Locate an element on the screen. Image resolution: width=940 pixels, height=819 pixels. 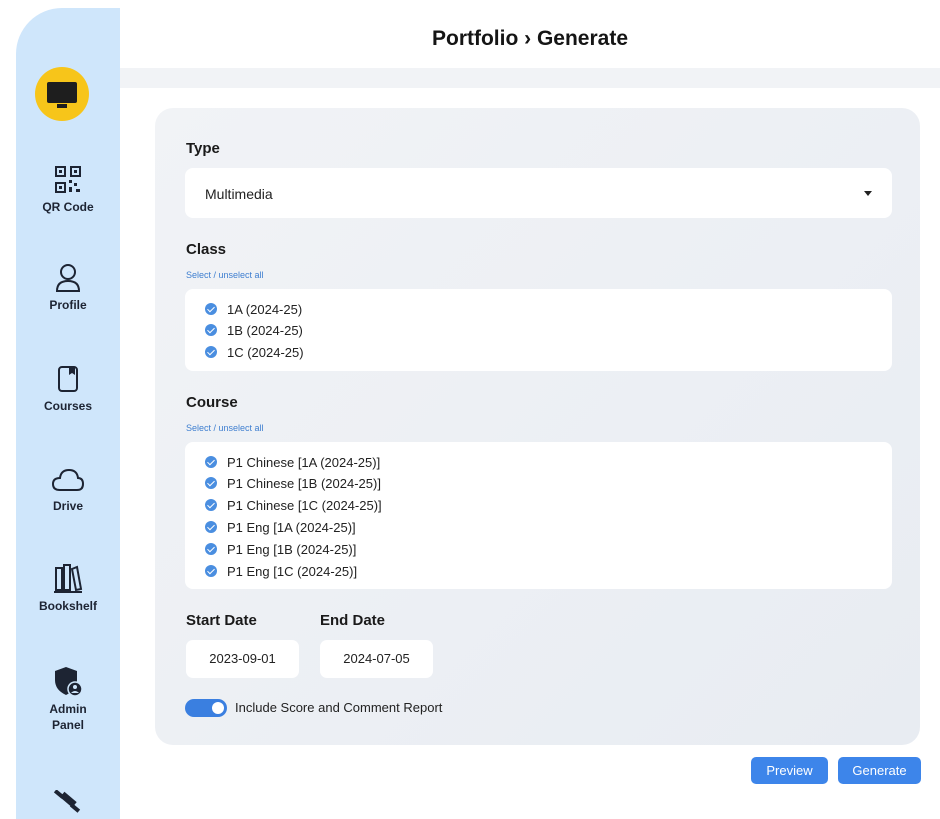
class-item: 1B (2024-25) is located at coordinates (254, 330).